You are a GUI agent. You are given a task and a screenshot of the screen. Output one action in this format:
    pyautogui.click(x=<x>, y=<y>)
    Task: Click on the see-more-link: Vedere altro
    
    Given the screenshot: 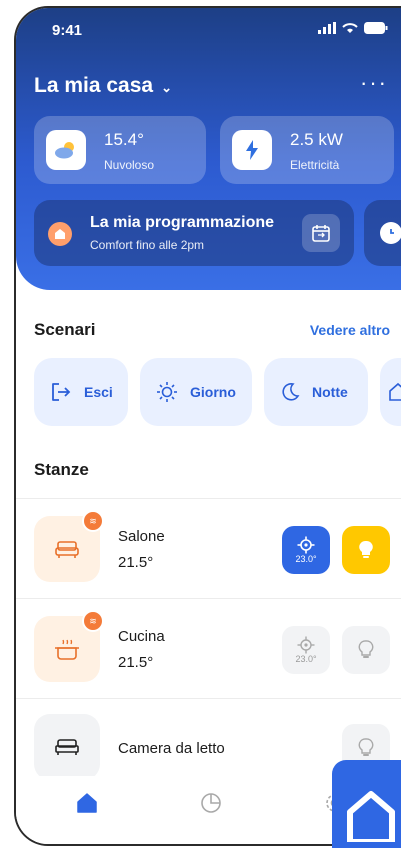 What is the action you would take?
    pyautogui.click(x=350, y=330)
    